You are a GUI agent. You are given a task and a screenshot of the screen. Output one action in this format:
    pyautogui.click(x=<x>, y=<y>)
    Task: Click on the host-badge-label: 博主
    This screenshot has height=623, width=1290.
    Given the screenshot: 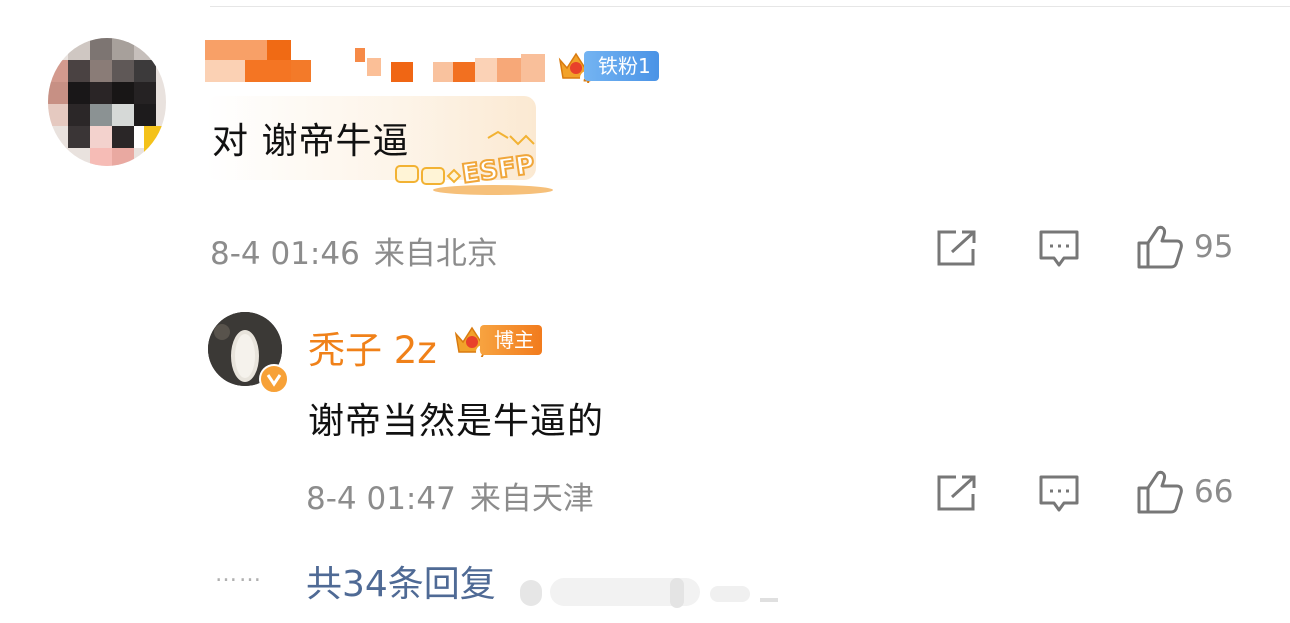 What is the action you would take?
    pyautogui.click(x=511, y=340)
    